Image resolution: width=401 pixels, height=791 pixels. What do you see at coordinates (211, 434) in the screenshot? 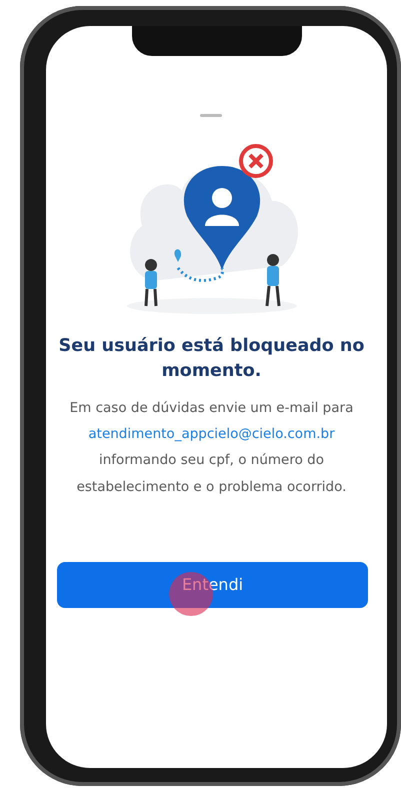
I see `email-link: atendimento_appcielo@cielo.com.br` at bounding box center [211, 434].